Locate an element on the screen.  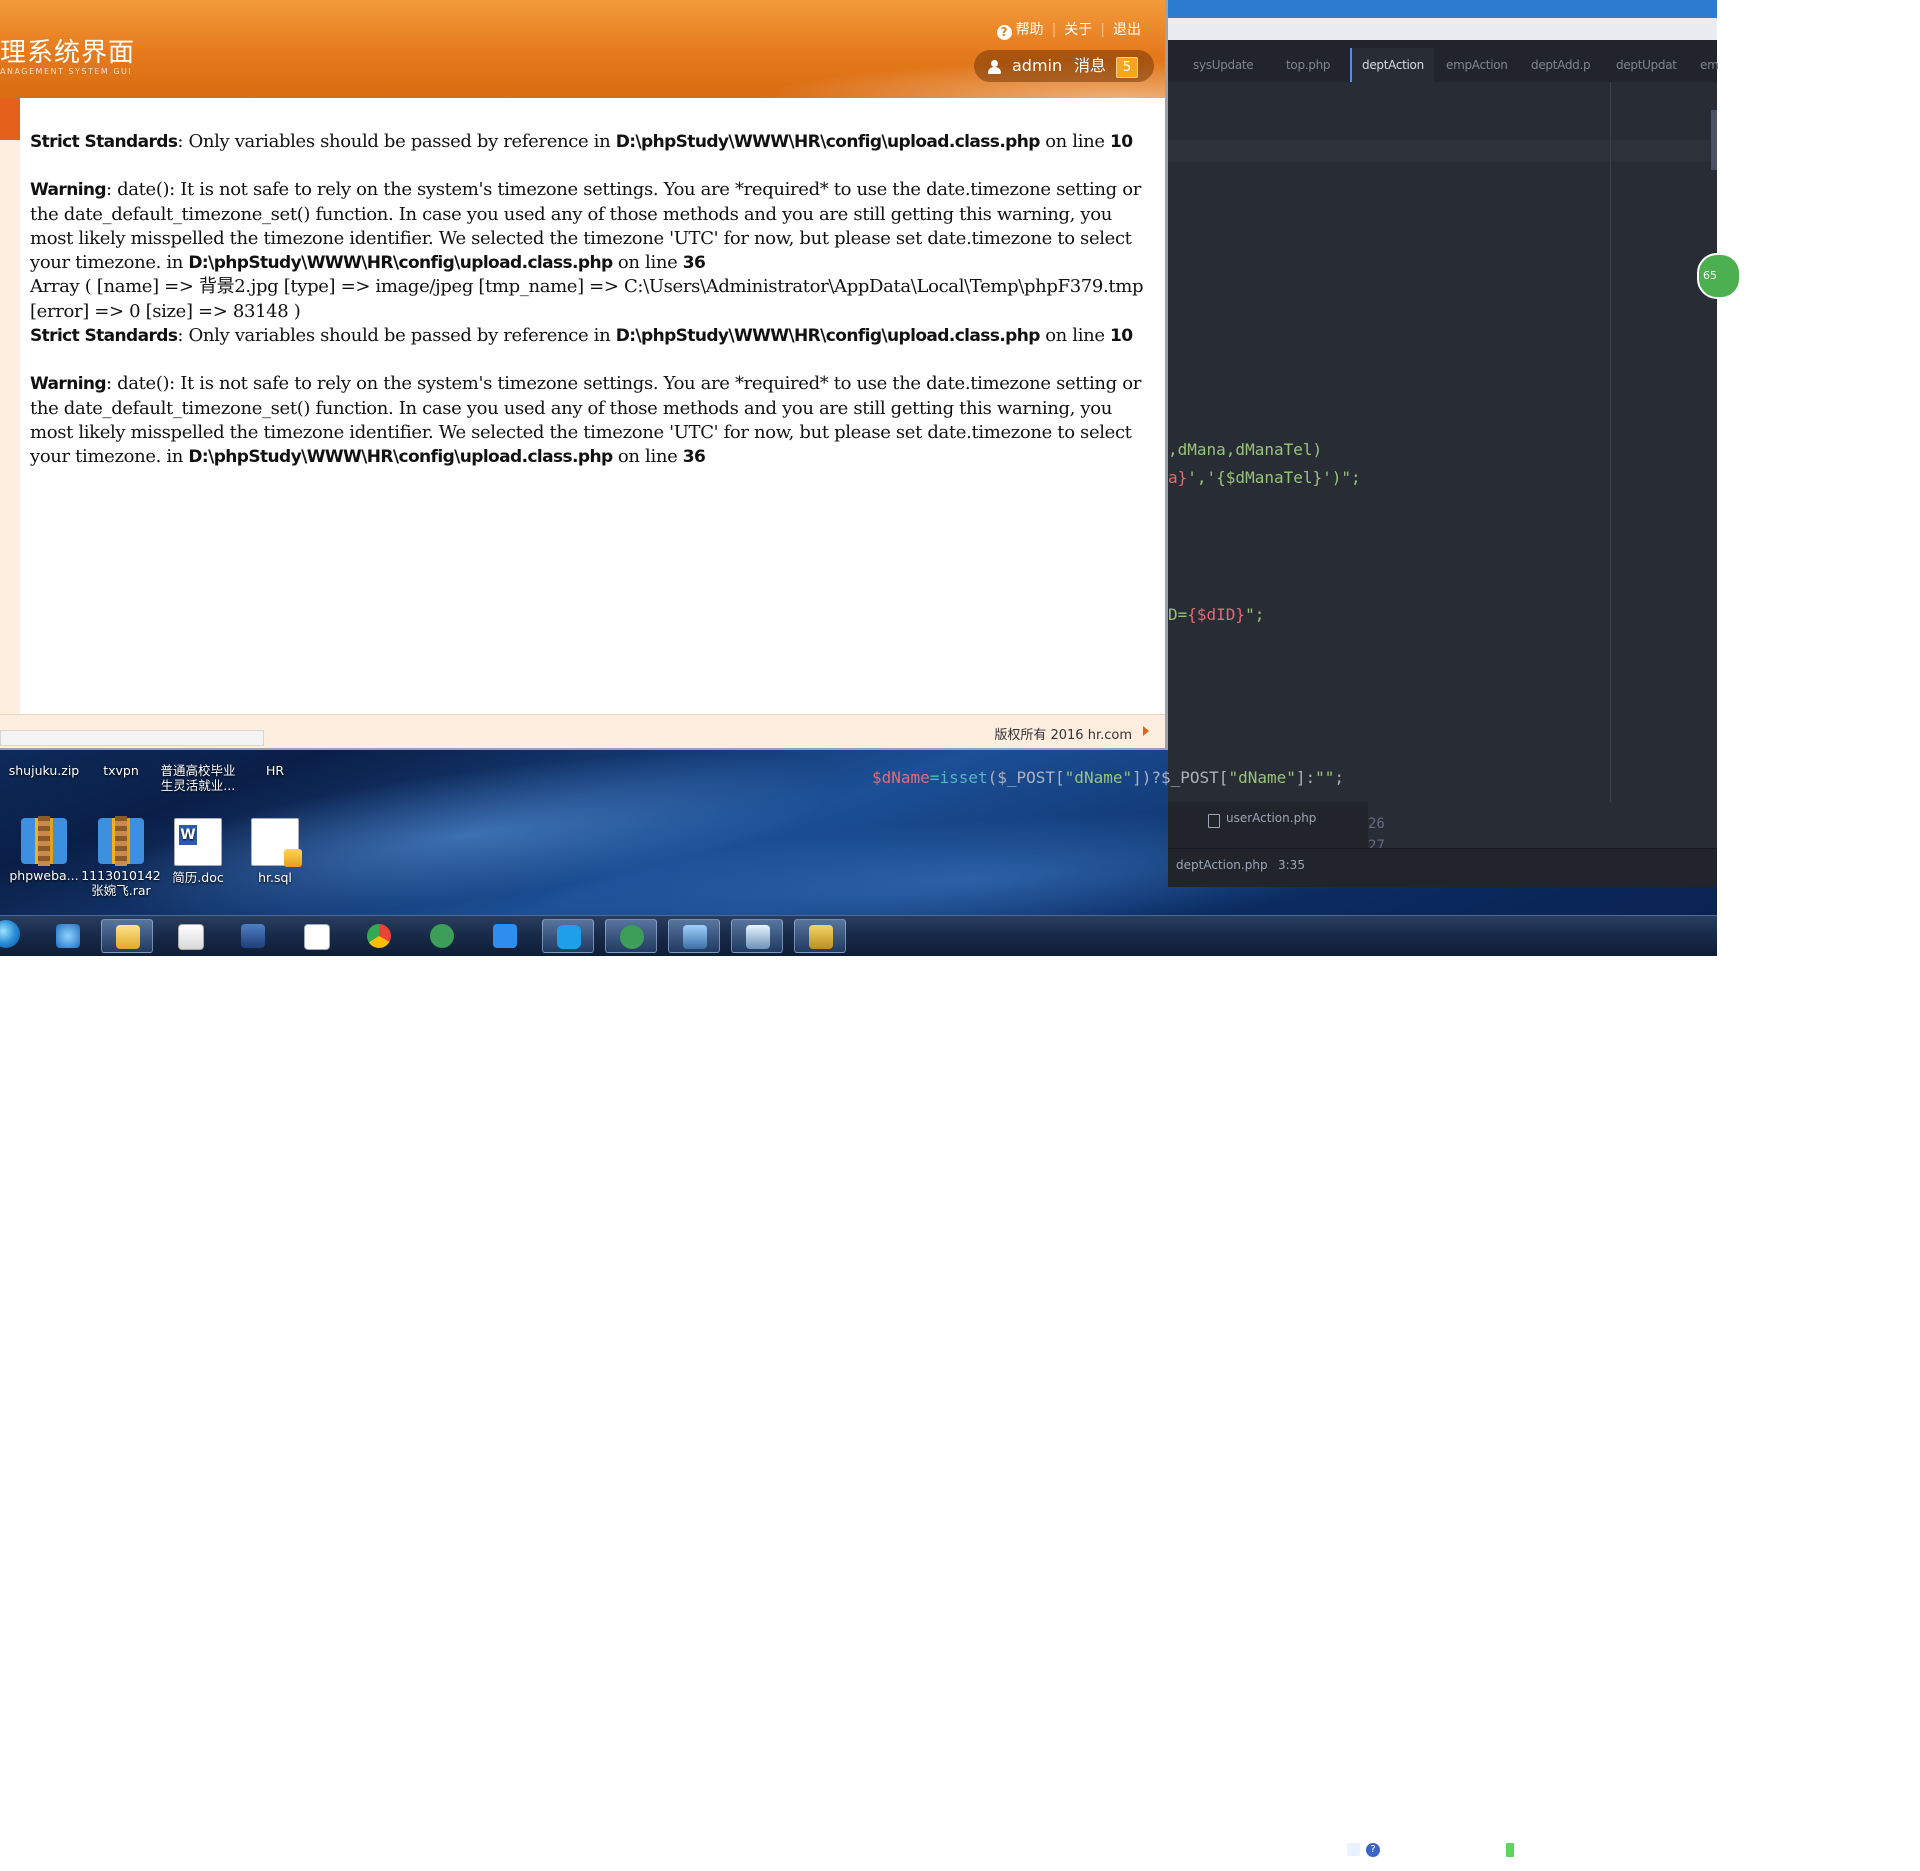
editor-tab: empAction is located at coordinates (1477, 65).